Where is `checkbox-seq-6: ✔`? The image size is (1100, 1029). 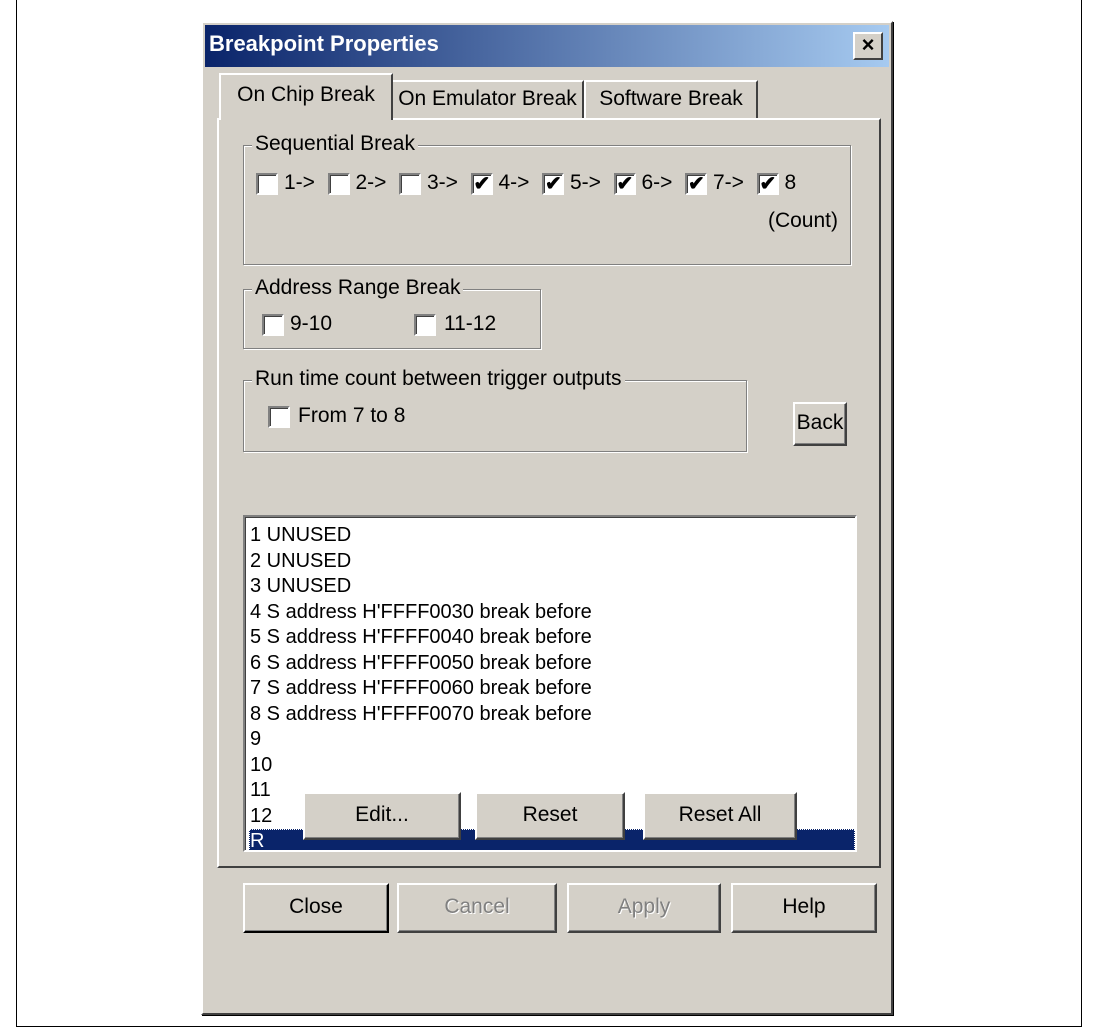
checkbox-seq-6: ✔ is located at coordinates (624, 184).